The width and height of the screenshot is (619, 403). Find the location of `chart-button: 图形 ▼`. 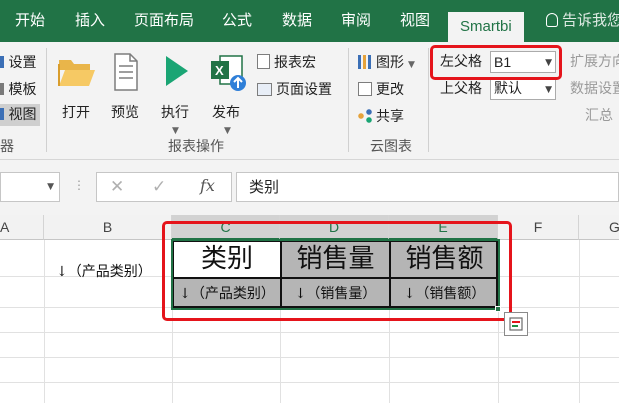

chart-button: 图形 ▼ is located at coordinates (386, 64).